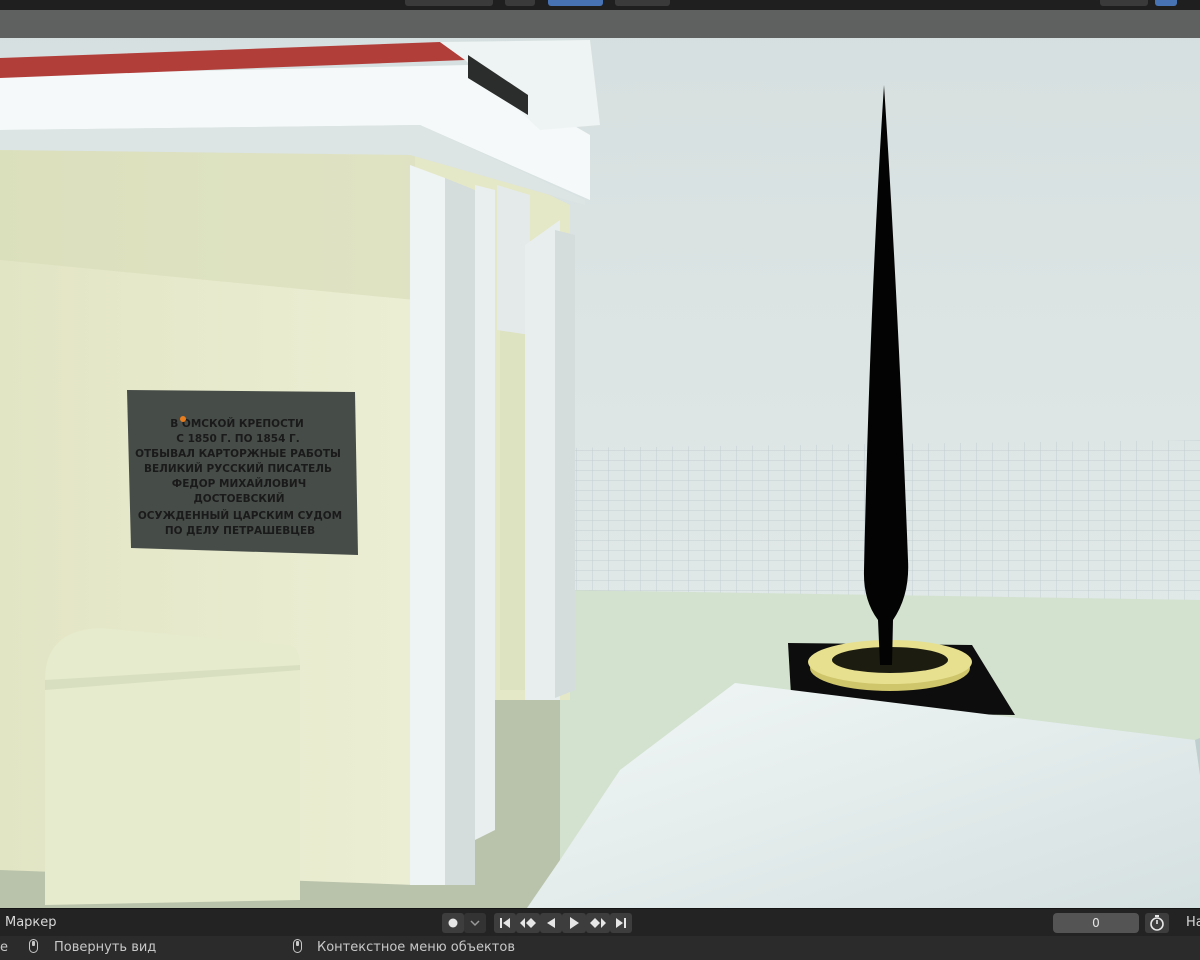 The image size is (1200, 960). I want to click on column-right, so click(542, 460).